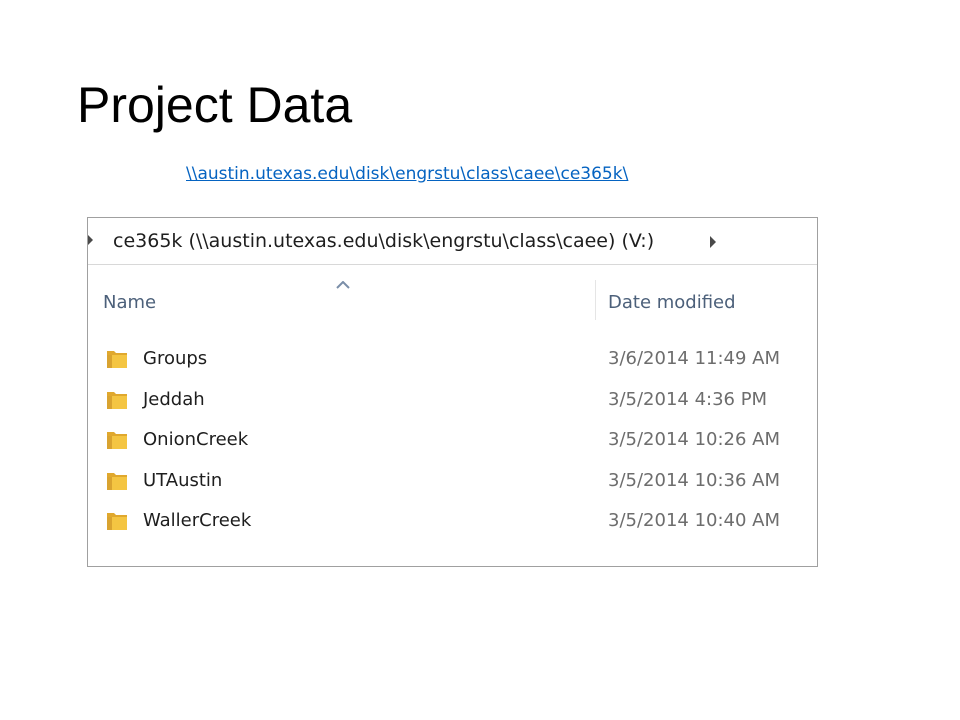 Image resolution: width=960 pixels, height=720 pixels. What do you see at coordinates (452, 481) in the screenshot?
I see `file-row: UTAustin 3/5/2014 10:36 AM` at bounding box center [452, 481].